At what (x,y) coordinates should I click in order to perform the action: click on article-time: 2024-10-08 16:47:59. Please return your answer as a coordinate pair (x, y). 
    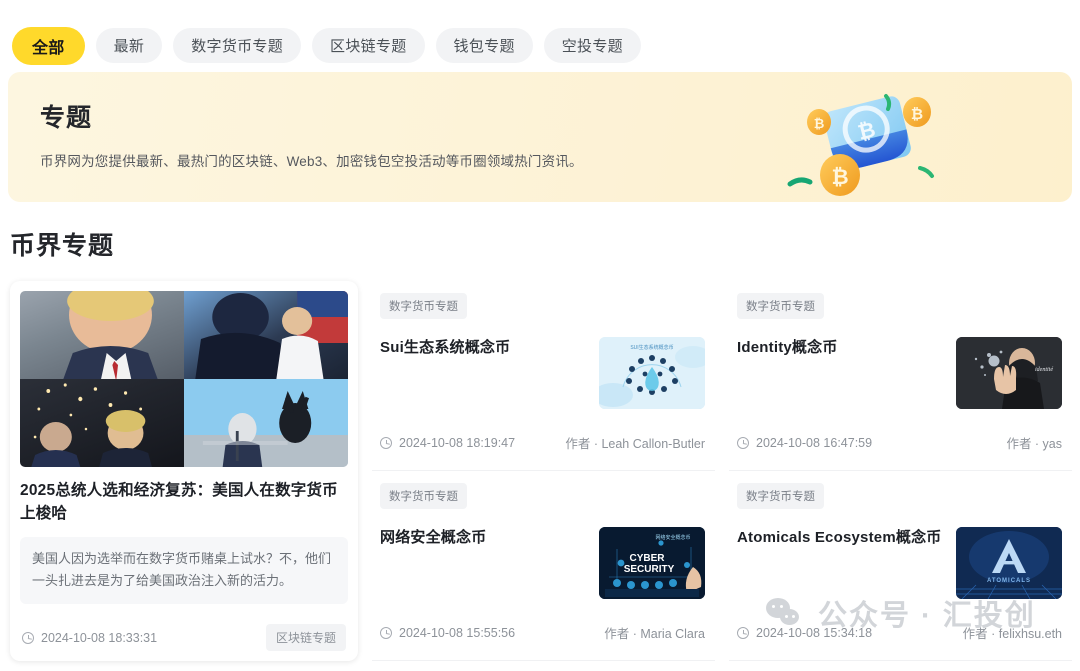
    Looking at the image, I should click on (814, 442).